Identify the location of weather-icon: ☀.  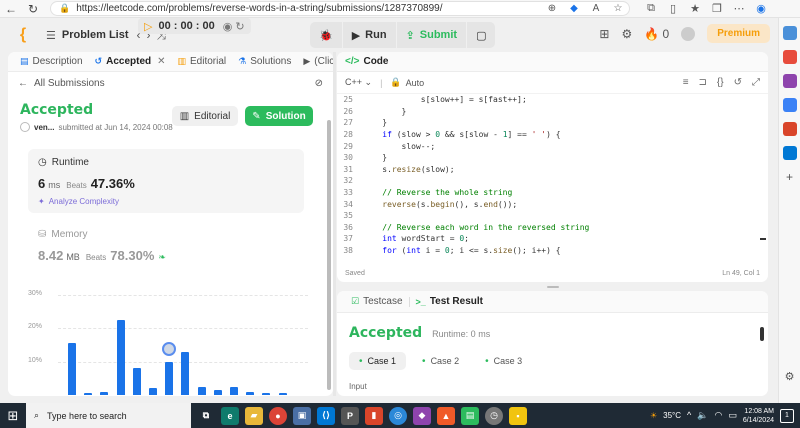
(653, 415).